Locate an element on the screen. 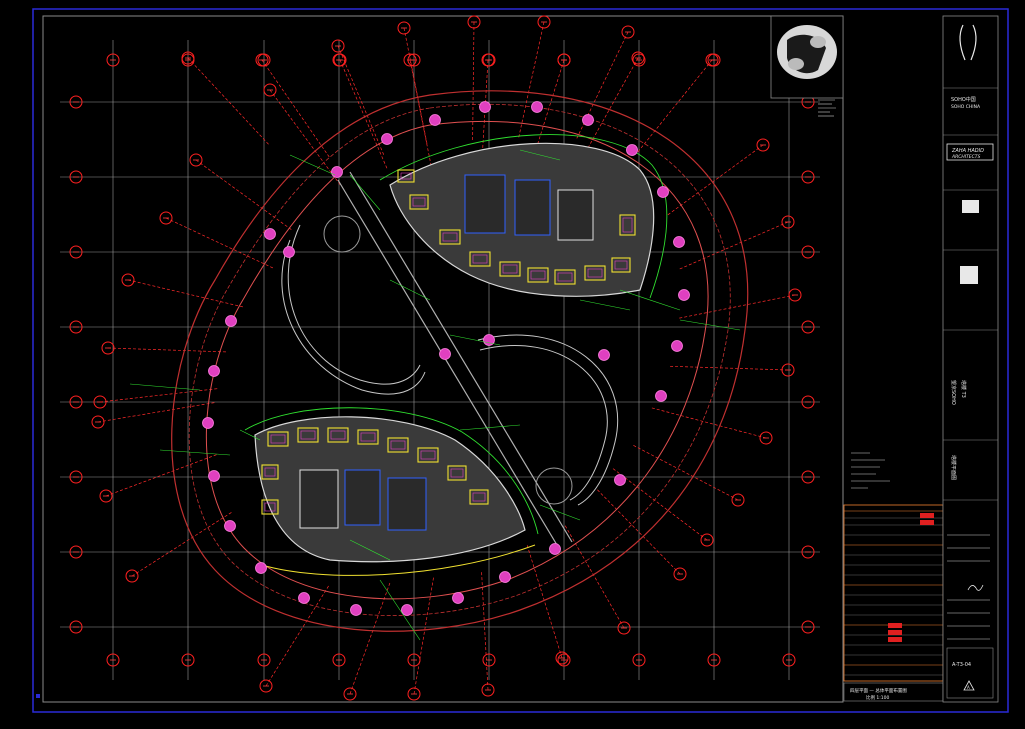  drawing-label: 四层平面 — 总体平面布置图 is located at coordinates (878, 690).